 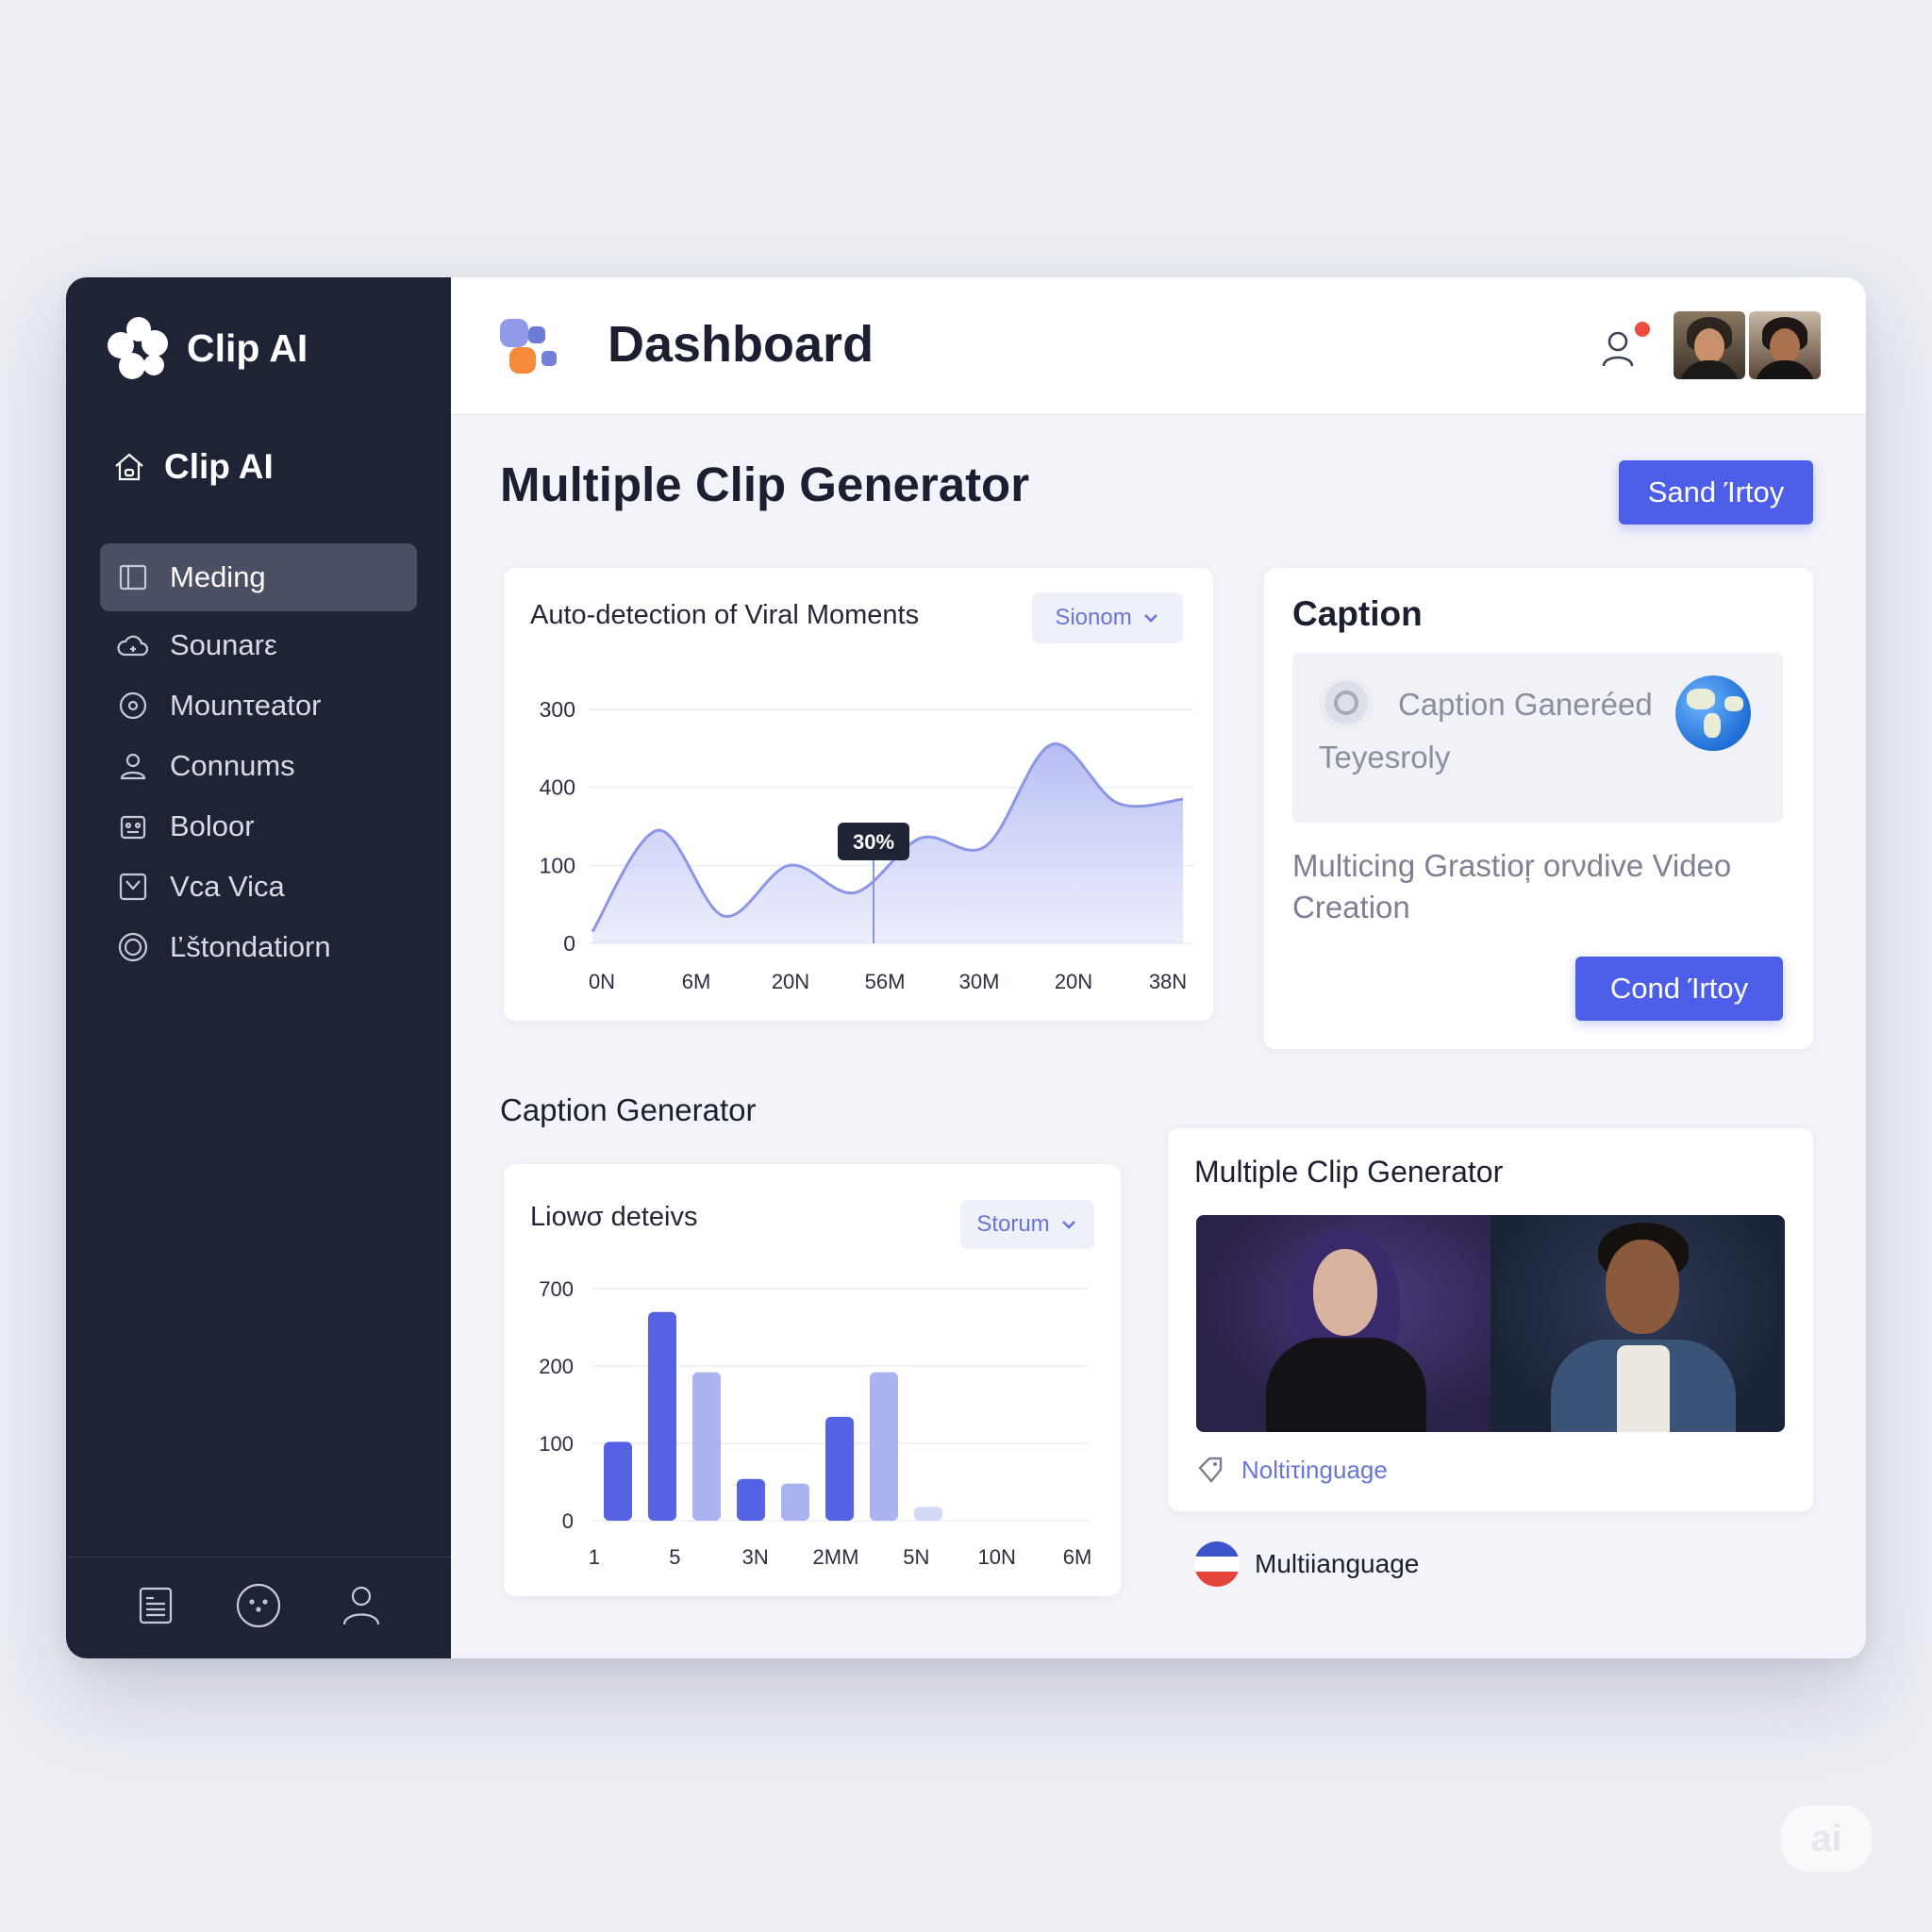 I want to click on x-tick-label: 3N, so click(x=756, y=1557).